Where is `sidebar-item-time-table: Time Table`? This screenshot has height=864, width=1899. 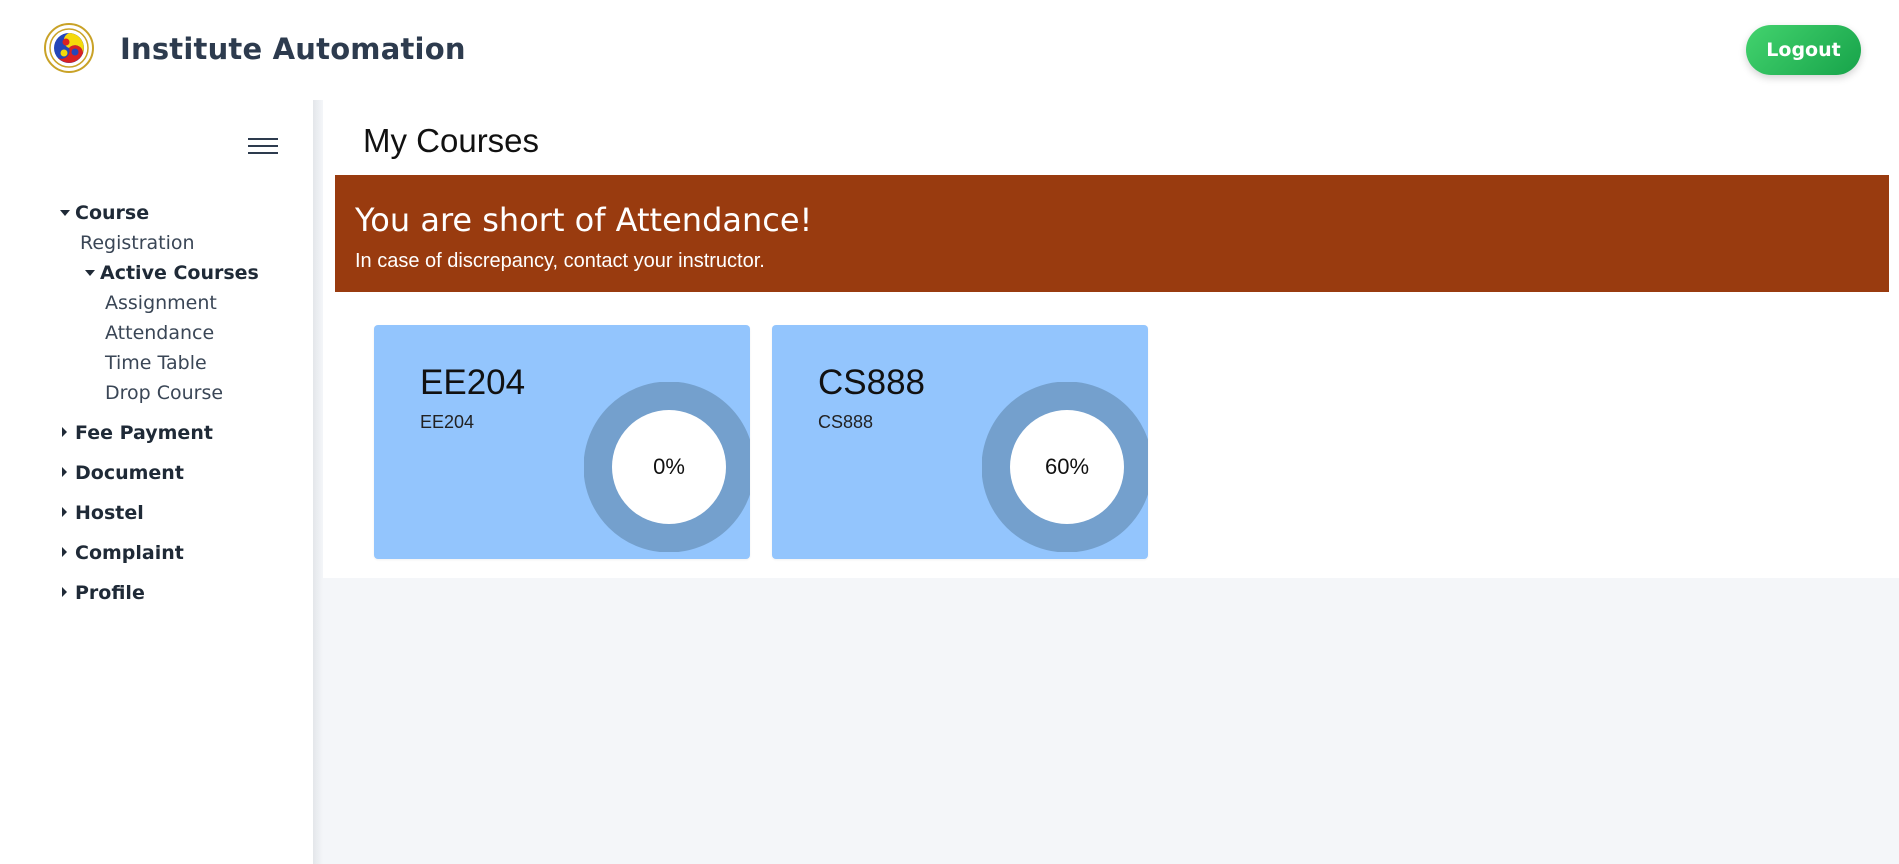 sidebar-item-time-table: Time Table is located at coordinates (156, 363).